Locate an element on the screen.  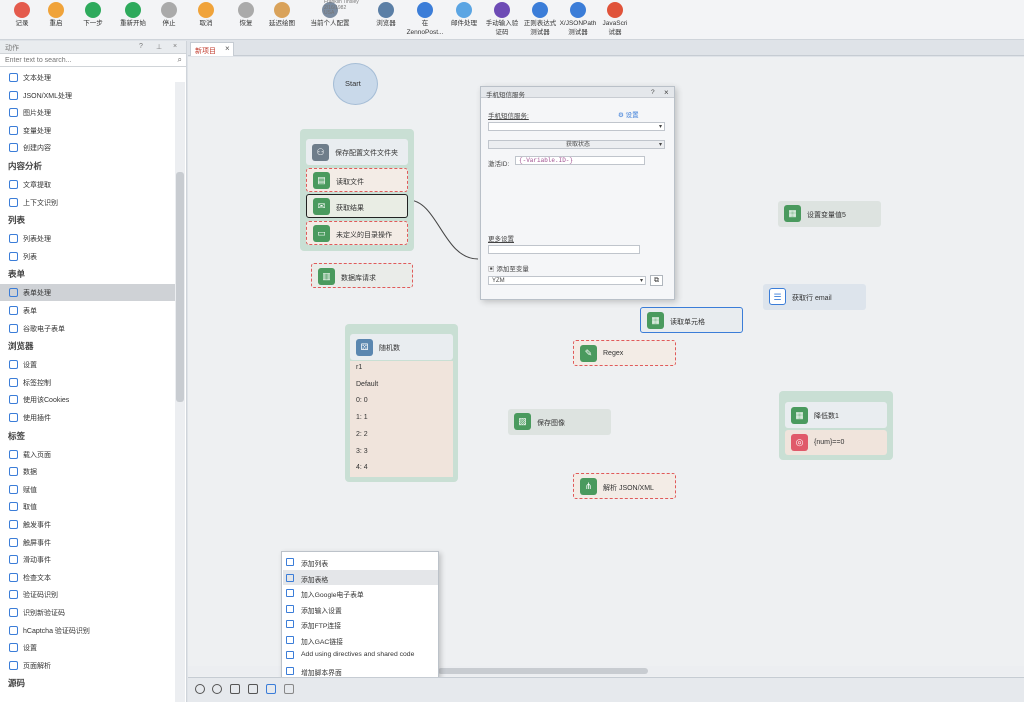
search-icon: ⌕ is located at coordinates (180, 60).